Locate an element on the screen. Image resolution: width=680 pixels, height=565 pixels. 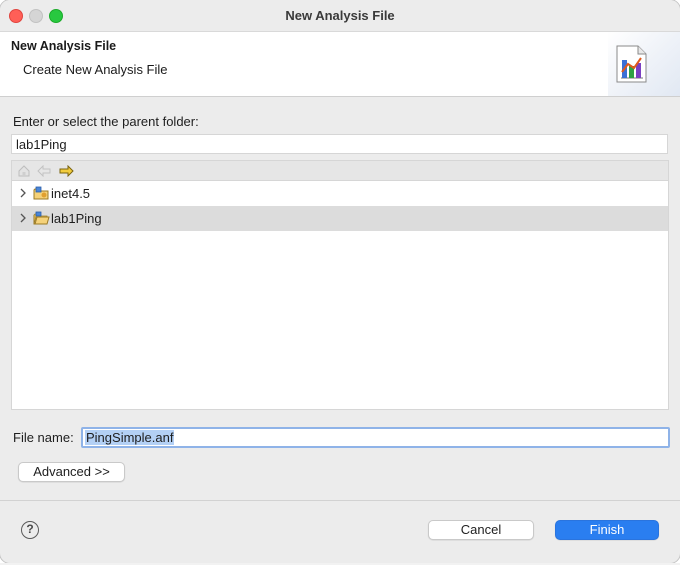
finish-button: Finish is located at coordinates (607, 530).